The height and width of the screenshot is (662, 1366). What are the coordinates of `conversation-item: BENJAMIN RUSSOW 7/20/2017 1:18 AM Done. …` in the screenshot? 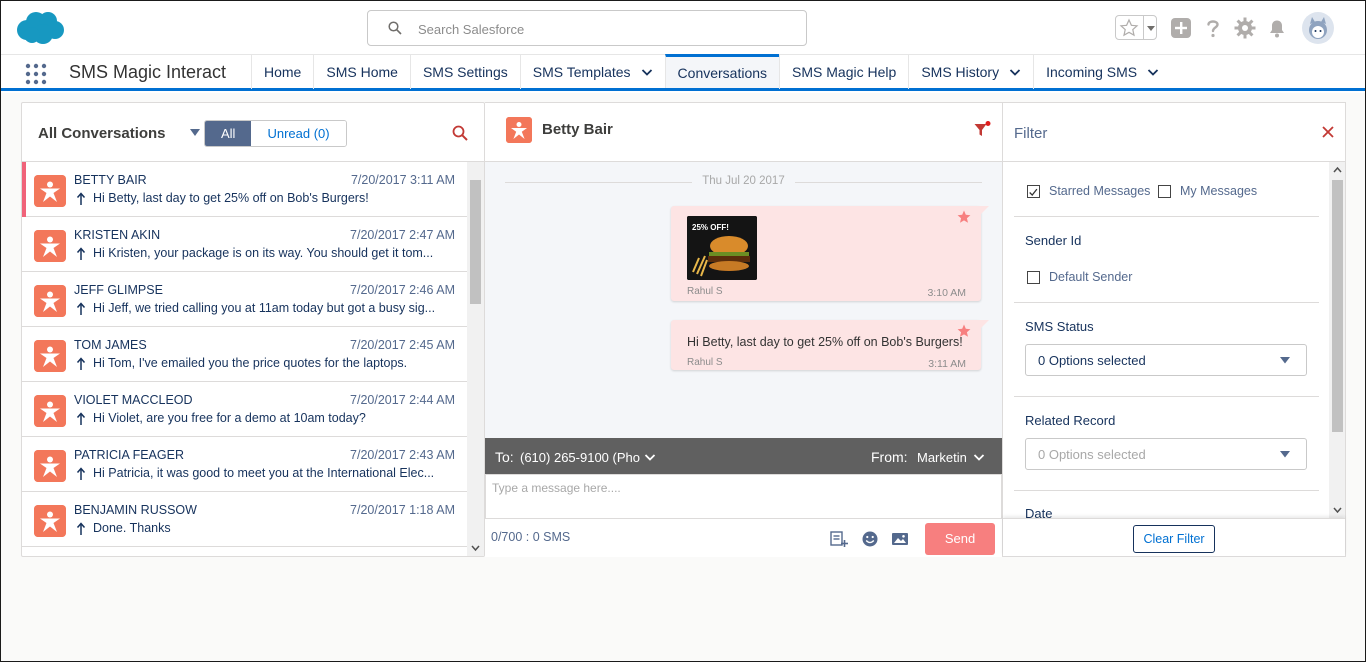 It's located at (244, 519).